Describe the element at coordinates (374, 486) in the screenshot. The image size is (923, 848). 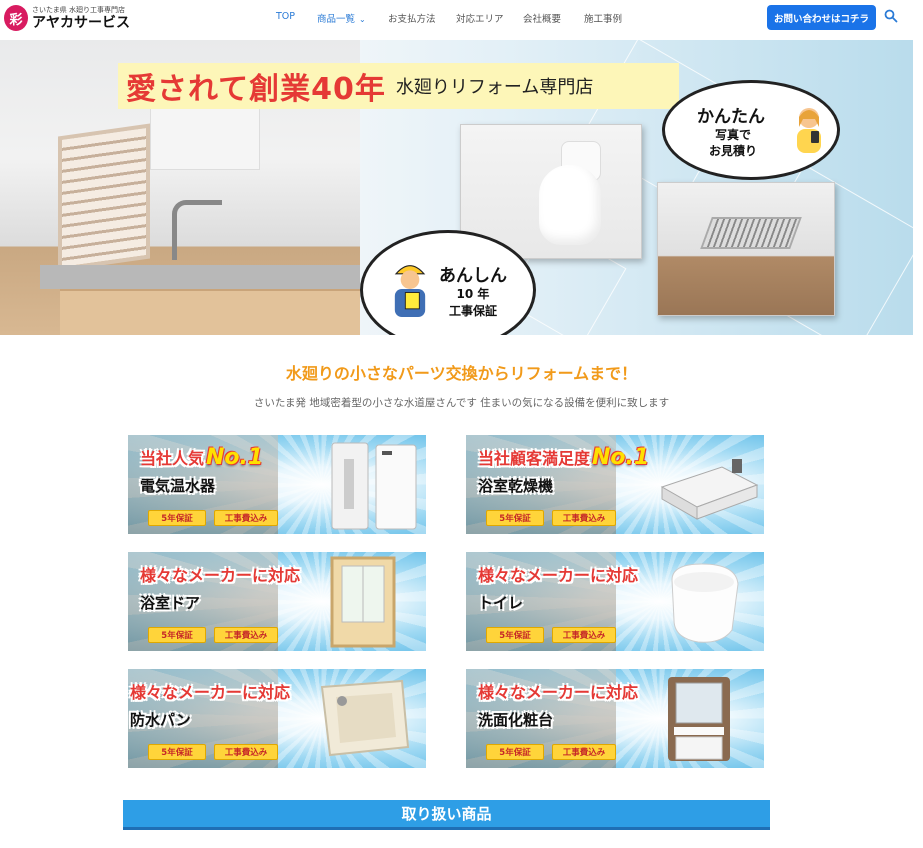
I see `water-heater-image` at that location.